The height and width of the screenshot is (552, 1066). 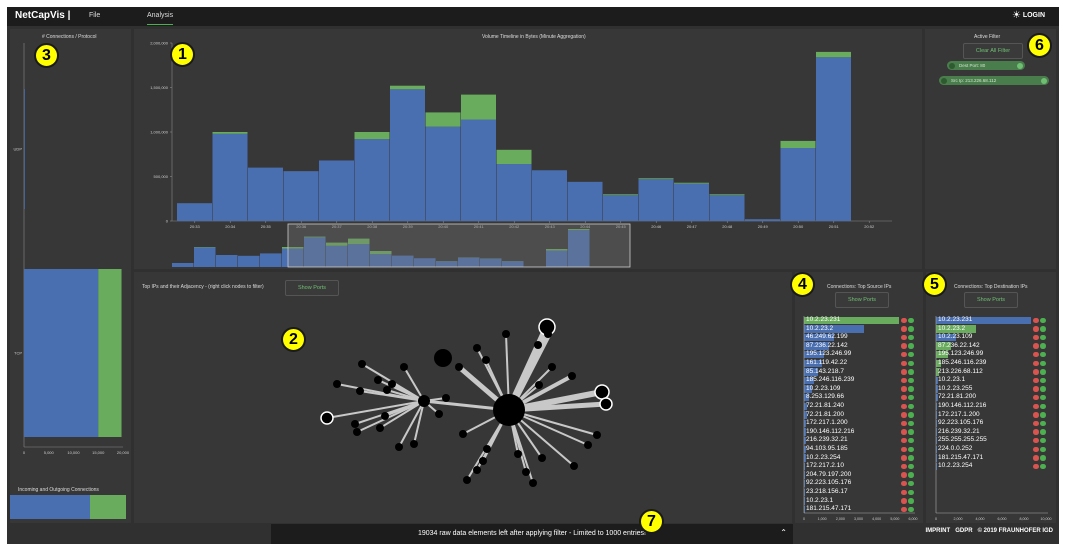 What do you see at coordinates (50, 507) in the screenshot?
I see `io-outgoing-bar` at bounding box center [50, 507].